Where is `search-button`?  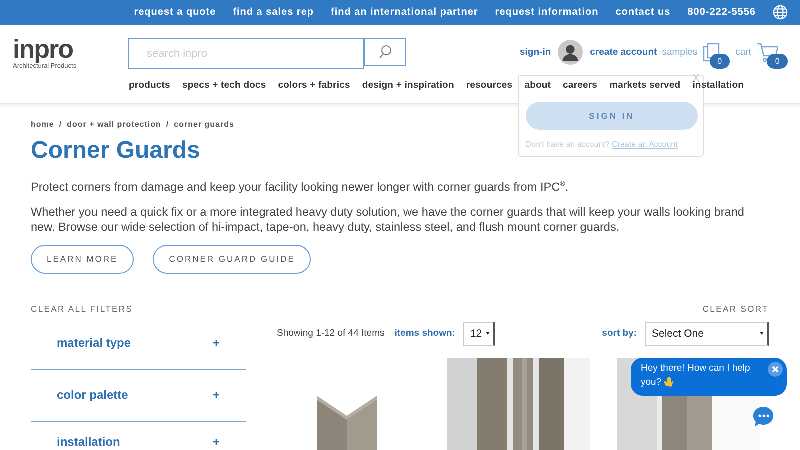 search-button is located at coordinates (385, 52).